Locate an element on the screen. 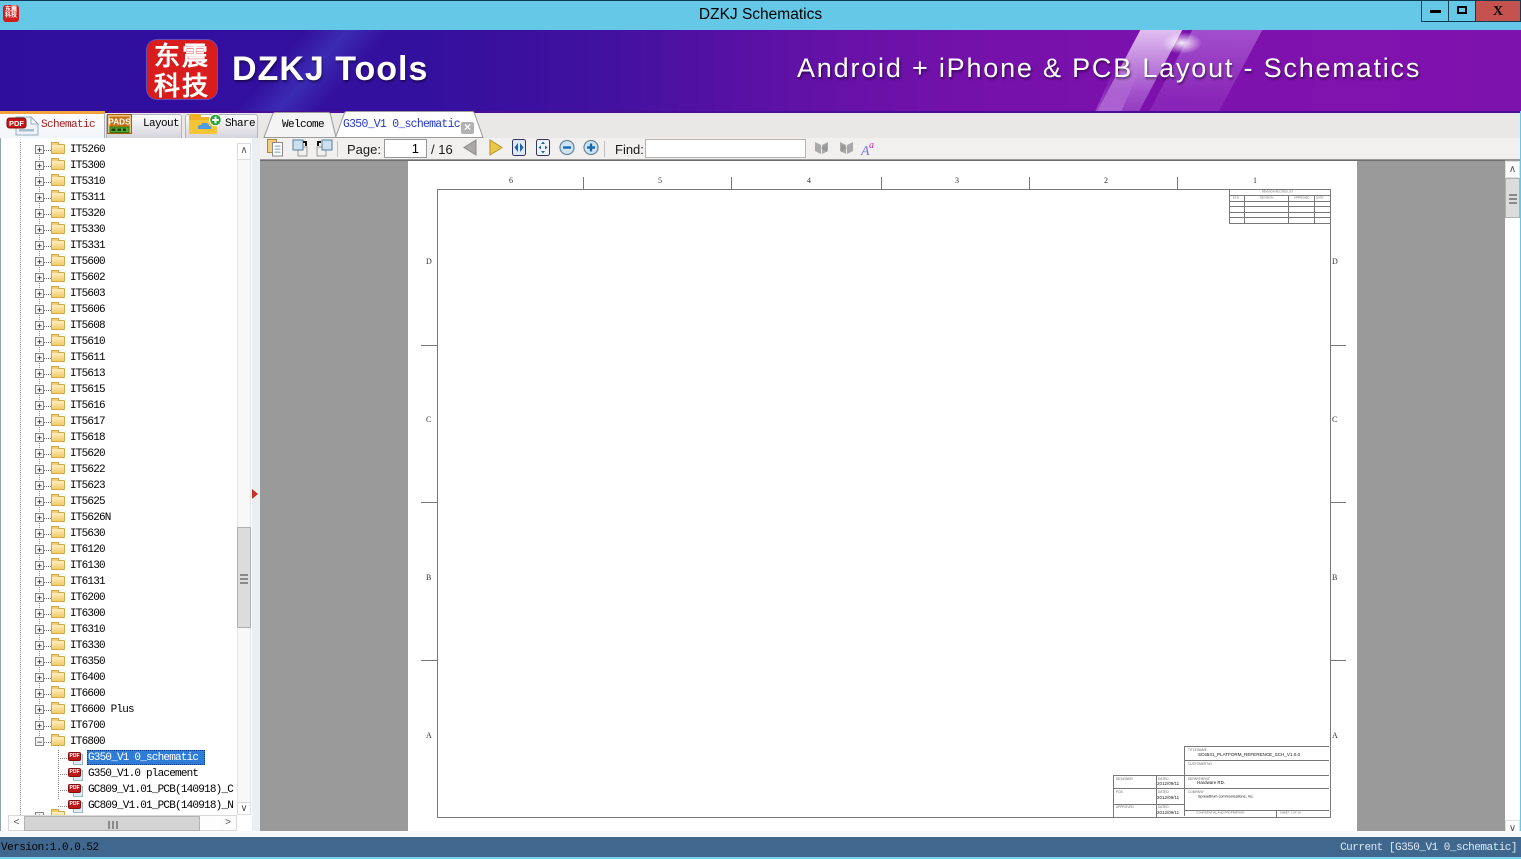  svg-text: PADS is located at coordinates (119, 122).